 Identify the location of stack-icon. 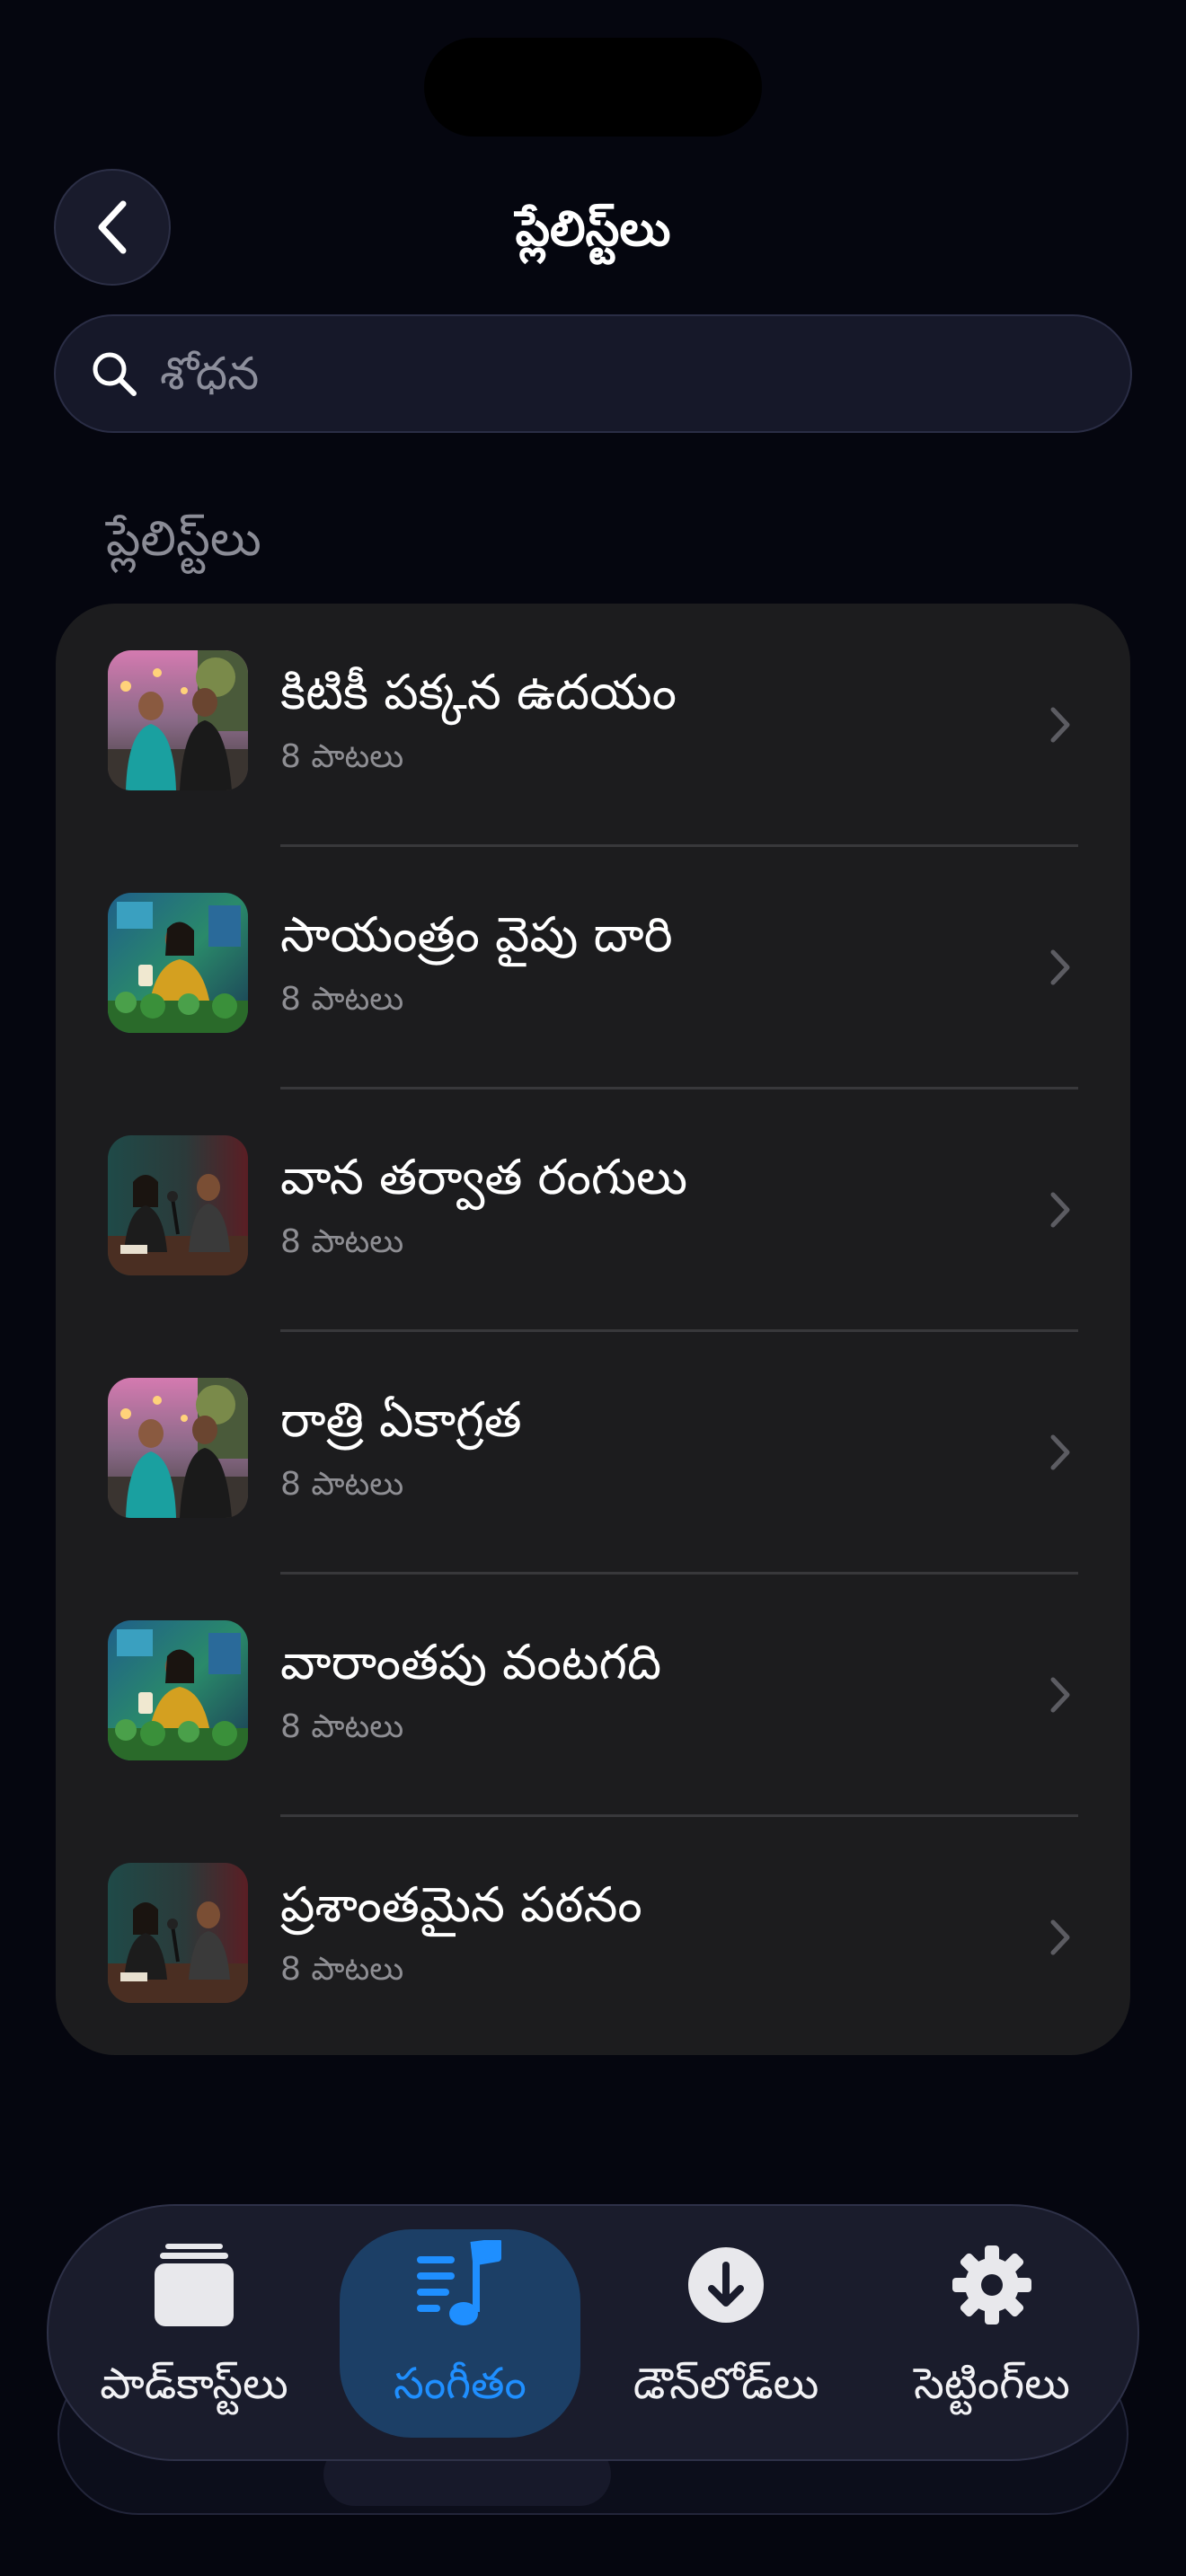
(194, 2285).